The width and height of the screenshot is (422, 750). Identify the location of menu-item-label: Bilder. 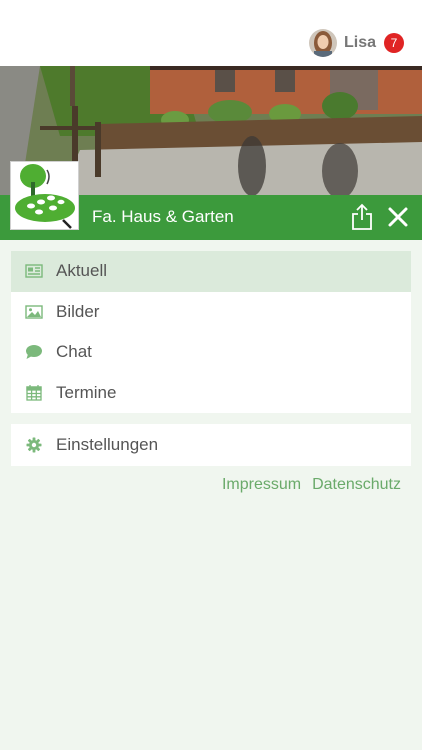
(78, 311).